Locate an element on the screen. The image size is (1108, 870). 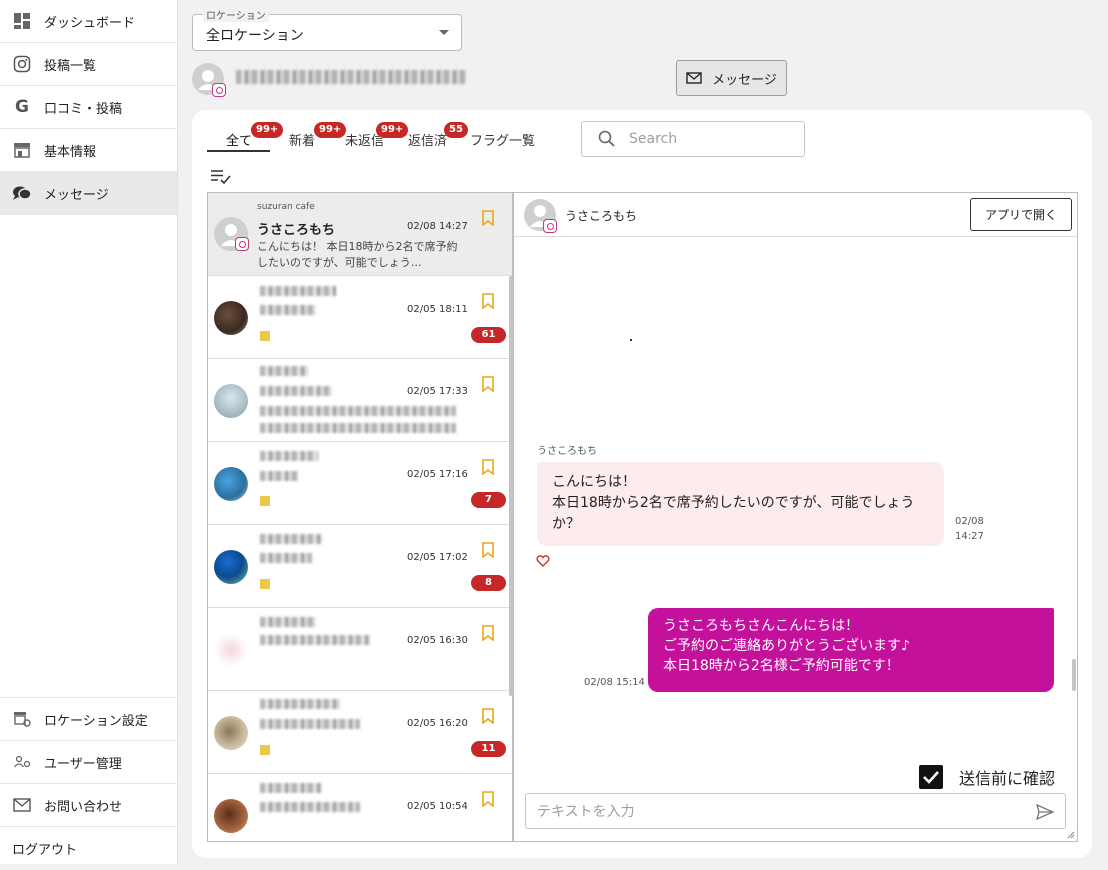
confirm-before-send-checkbox is located at coordinates (931, 777).